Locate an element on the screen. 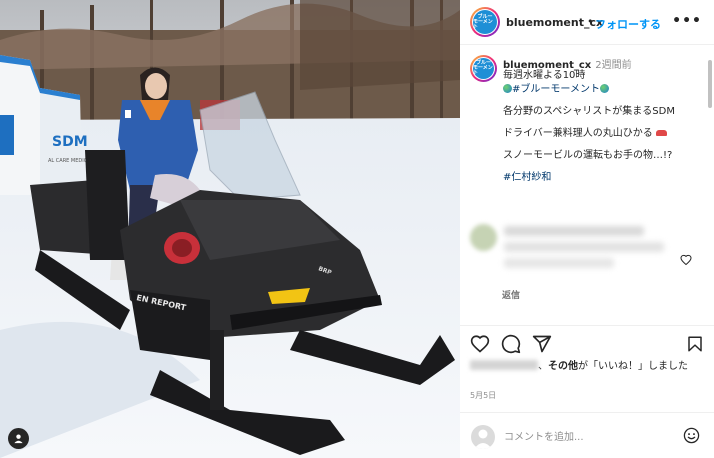 The image size is (714, 458). likes-summary: 、その他が「いいね！」しました is located at coordinates (590, 367).